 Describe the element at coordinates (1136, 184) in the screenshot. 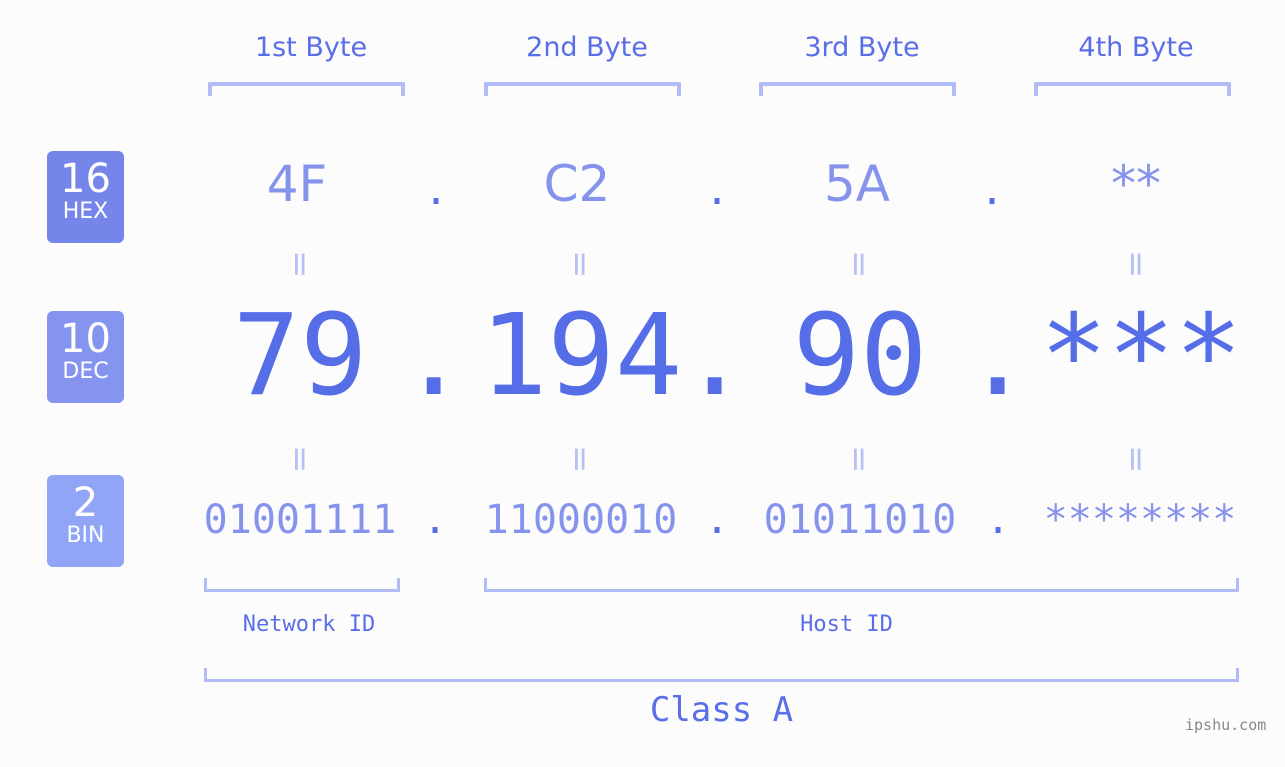

I see `hex-byte-4: **` at that location.